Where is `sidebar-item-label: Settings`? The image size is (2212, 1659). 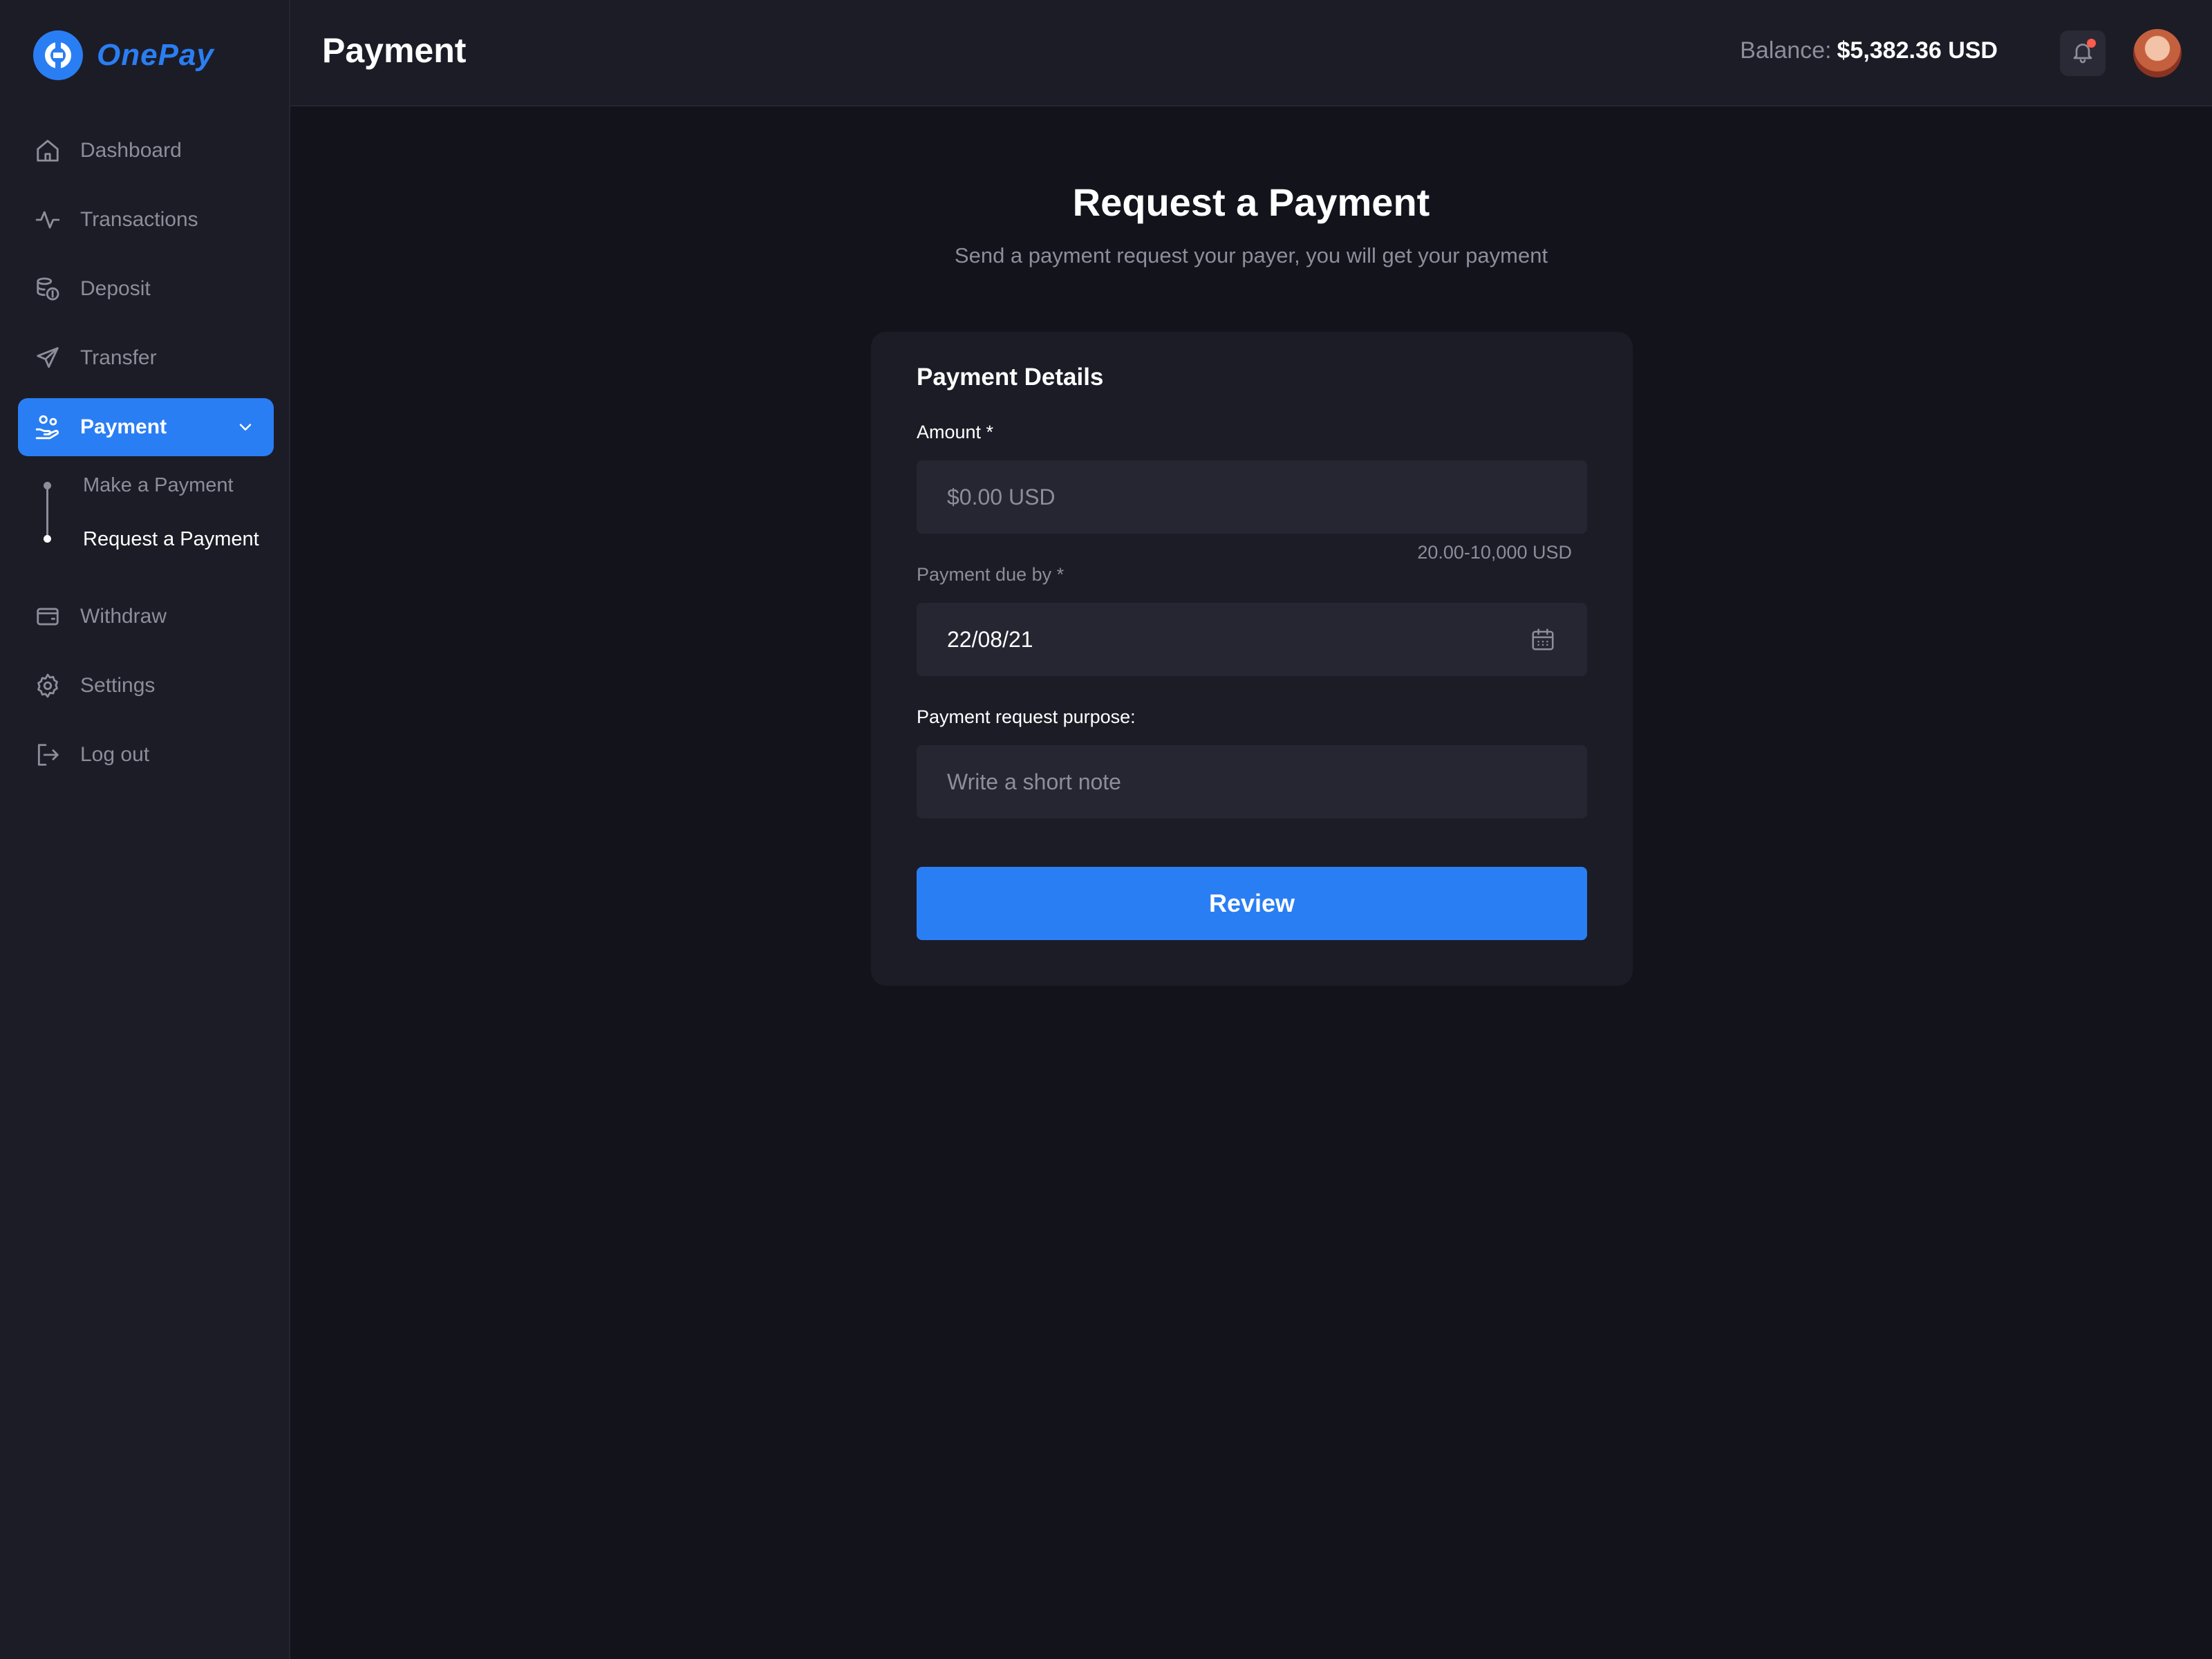 sidebar-item-label: Settings is located at coordinates (118, 685).